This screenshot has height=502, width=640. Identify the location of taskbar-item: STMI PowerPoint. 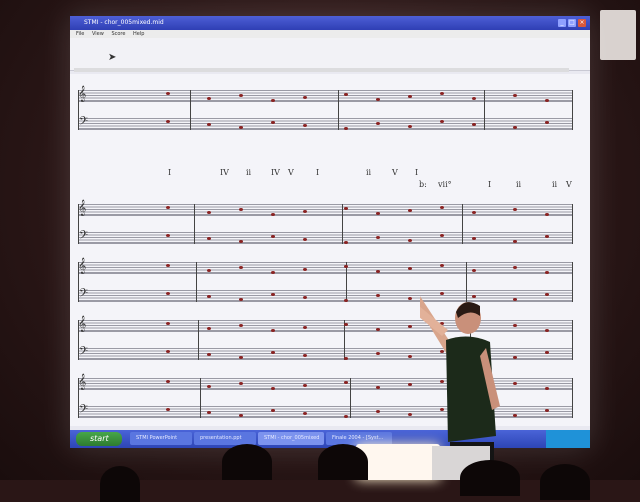
(161, 438).